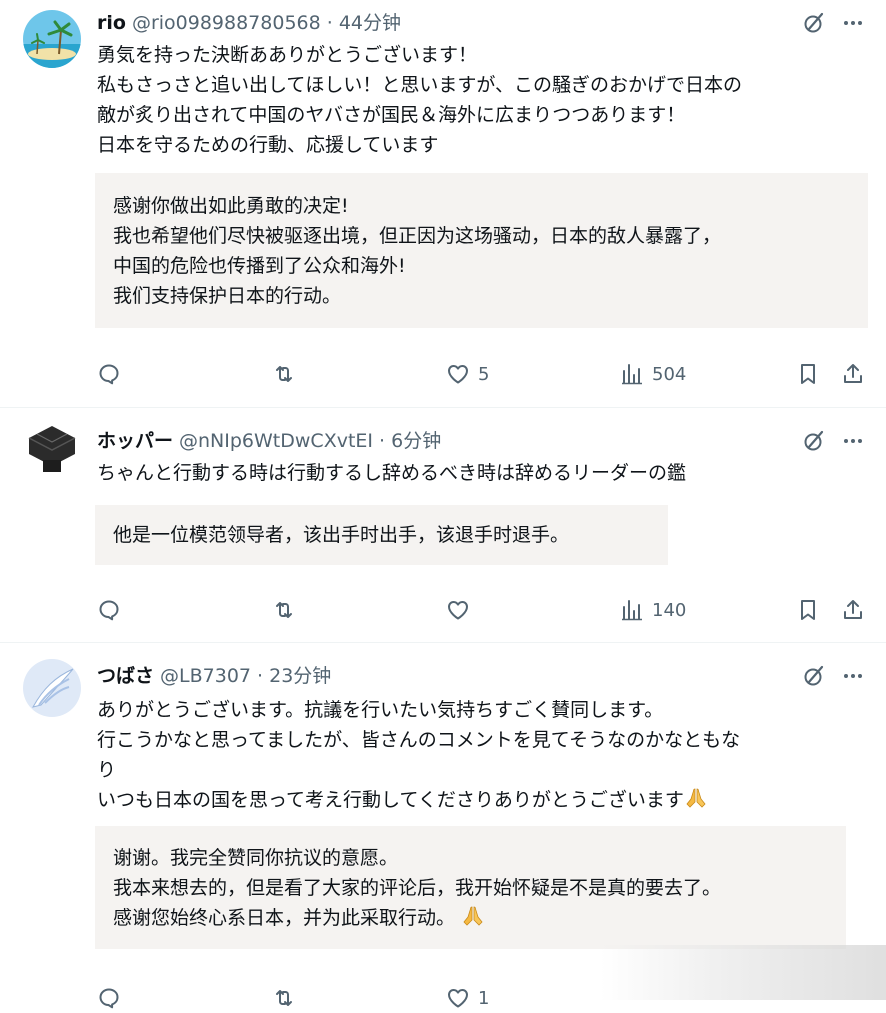  I want to click on text-line: 勇気を持った決断あありがとうございます！, so click(287, 55).